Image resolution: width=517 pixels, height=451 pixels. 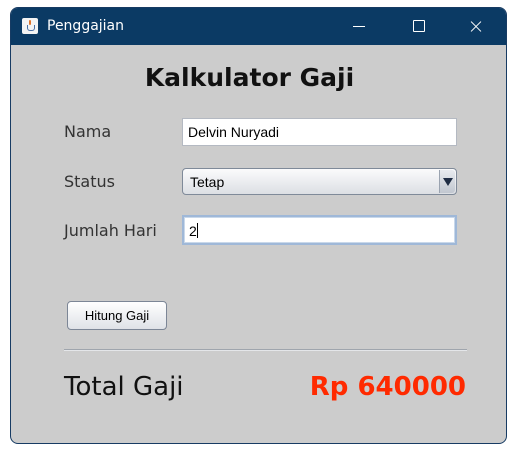 What do you see at coordinates (319, 132) in the screenshot?
I see `nama-field: Delvin Nuryadi` at bounding box center [319, 132].